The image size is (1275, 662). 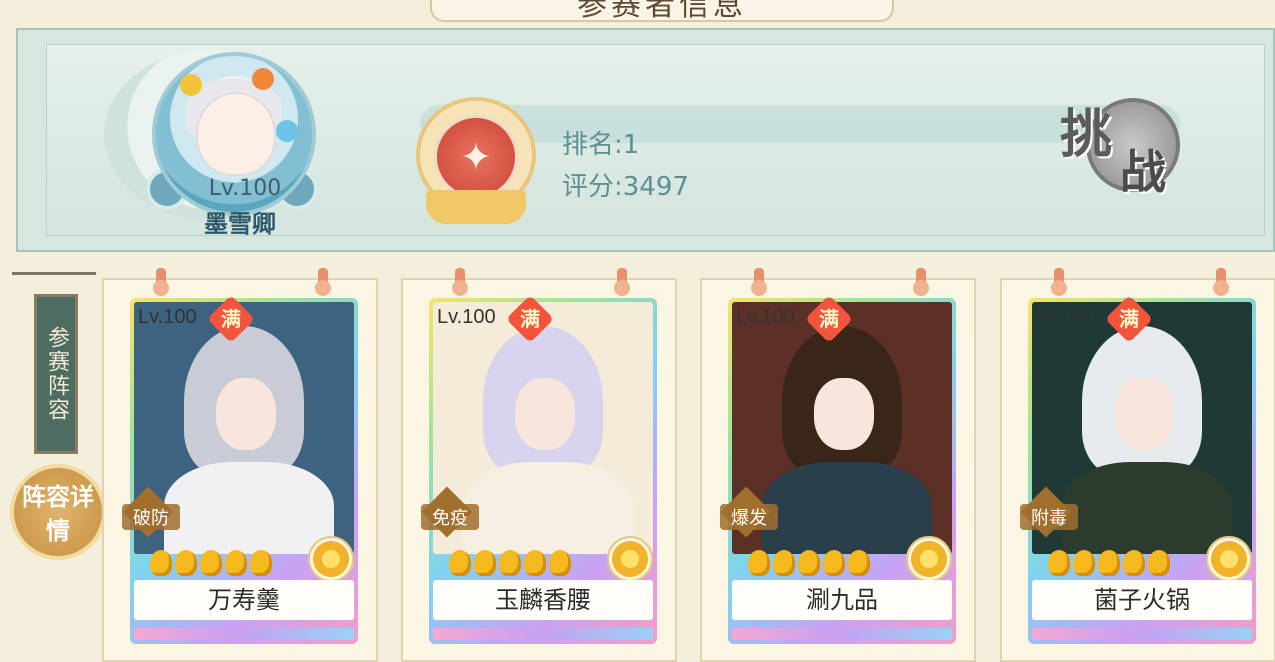 I want to click on skill-tag: 破防, so click(x=152, y=512).